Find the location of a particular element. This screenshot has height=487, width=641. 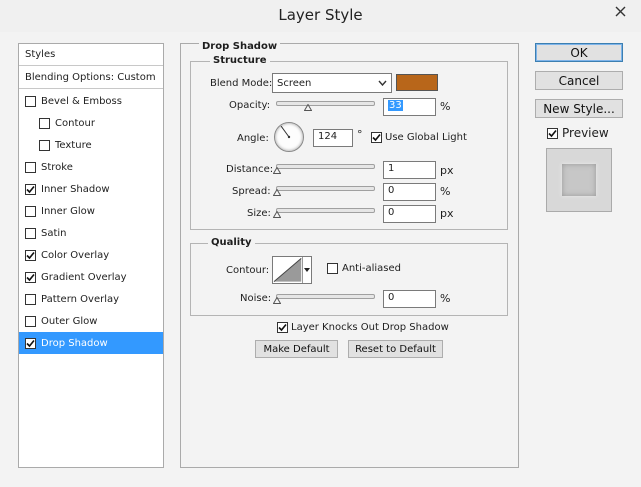

use-global-light-checkbox is located at coordinates (376, 137).